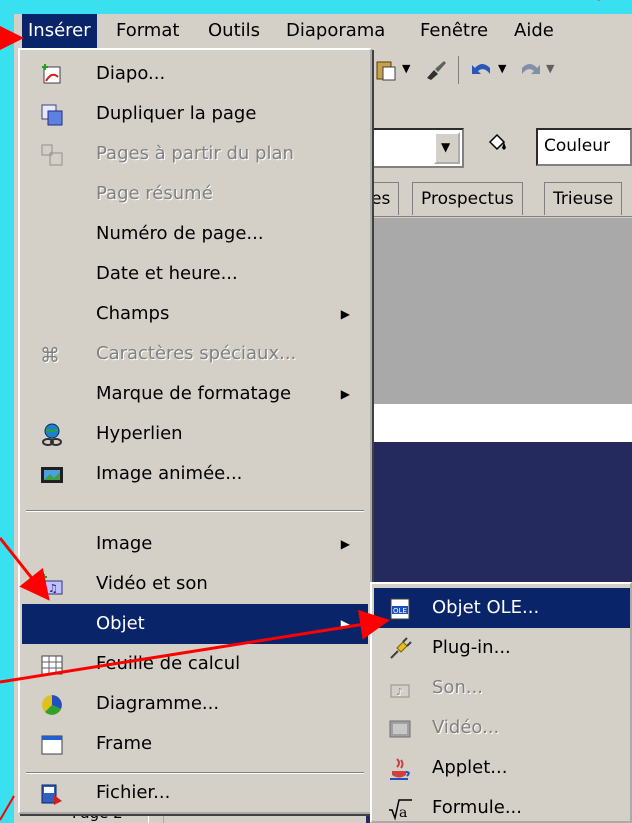 The image size is (632, 823). I want to click on new-slide-icon, so click(51, 74).